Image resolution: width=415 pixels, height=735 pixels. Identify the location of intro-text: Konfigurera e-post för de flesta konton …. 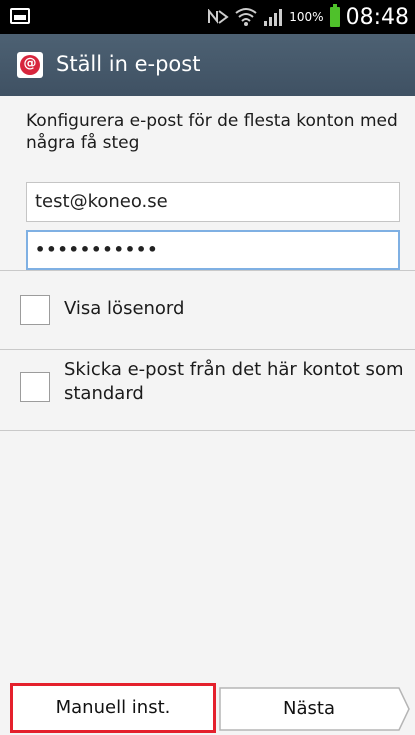
(212, 132).